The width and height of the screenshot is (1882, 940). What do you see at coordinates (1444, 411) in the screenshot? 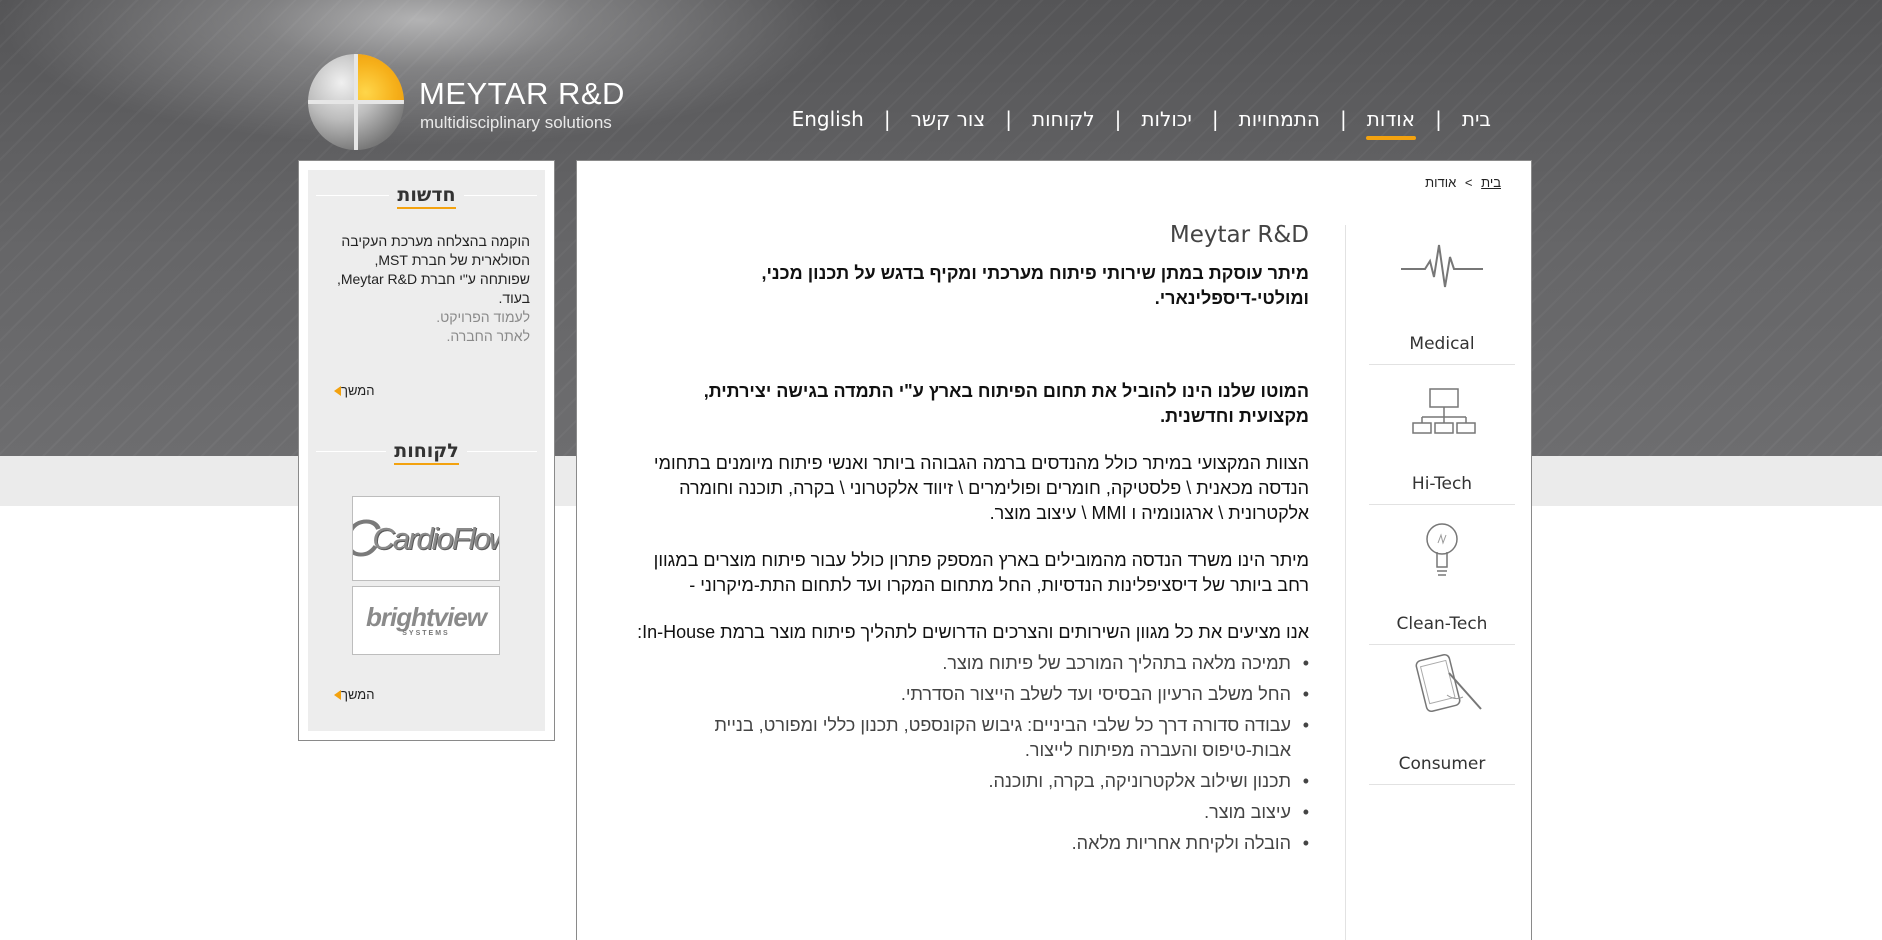
I see `network-icon` at bounding box center [1444, 411].